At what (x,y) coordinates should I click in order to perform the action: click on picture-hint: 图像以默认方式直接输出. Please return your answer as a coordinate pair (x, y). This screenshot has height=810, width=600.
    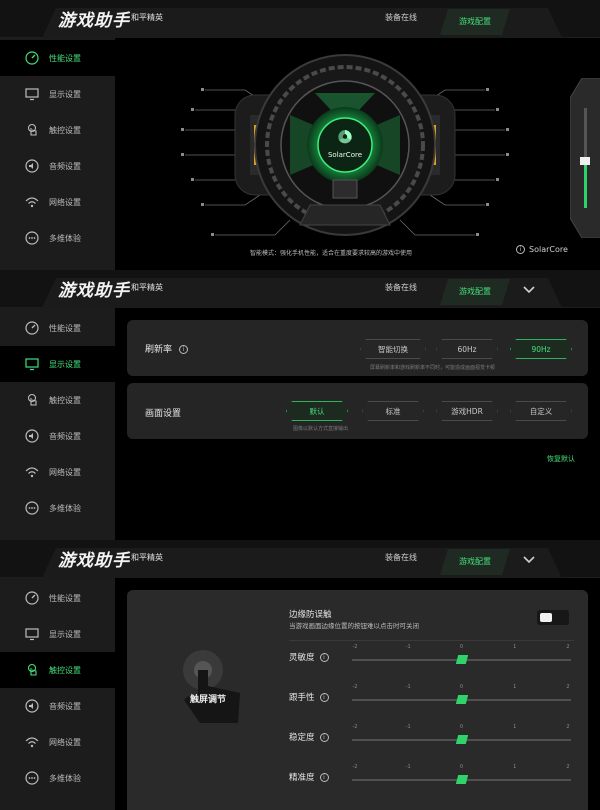
    Looking at the image, I should click on (321, 429).